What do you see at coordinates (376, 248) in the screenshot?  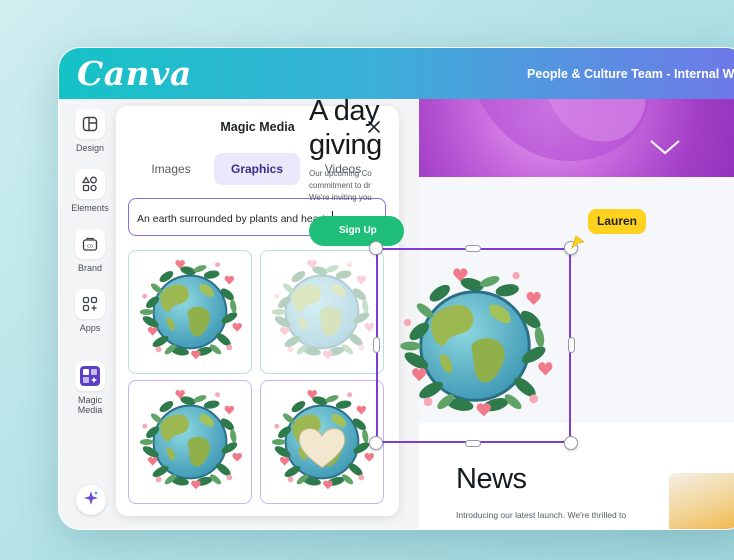 I see `resize-handle-top-left` at bounding box center [376, 248].